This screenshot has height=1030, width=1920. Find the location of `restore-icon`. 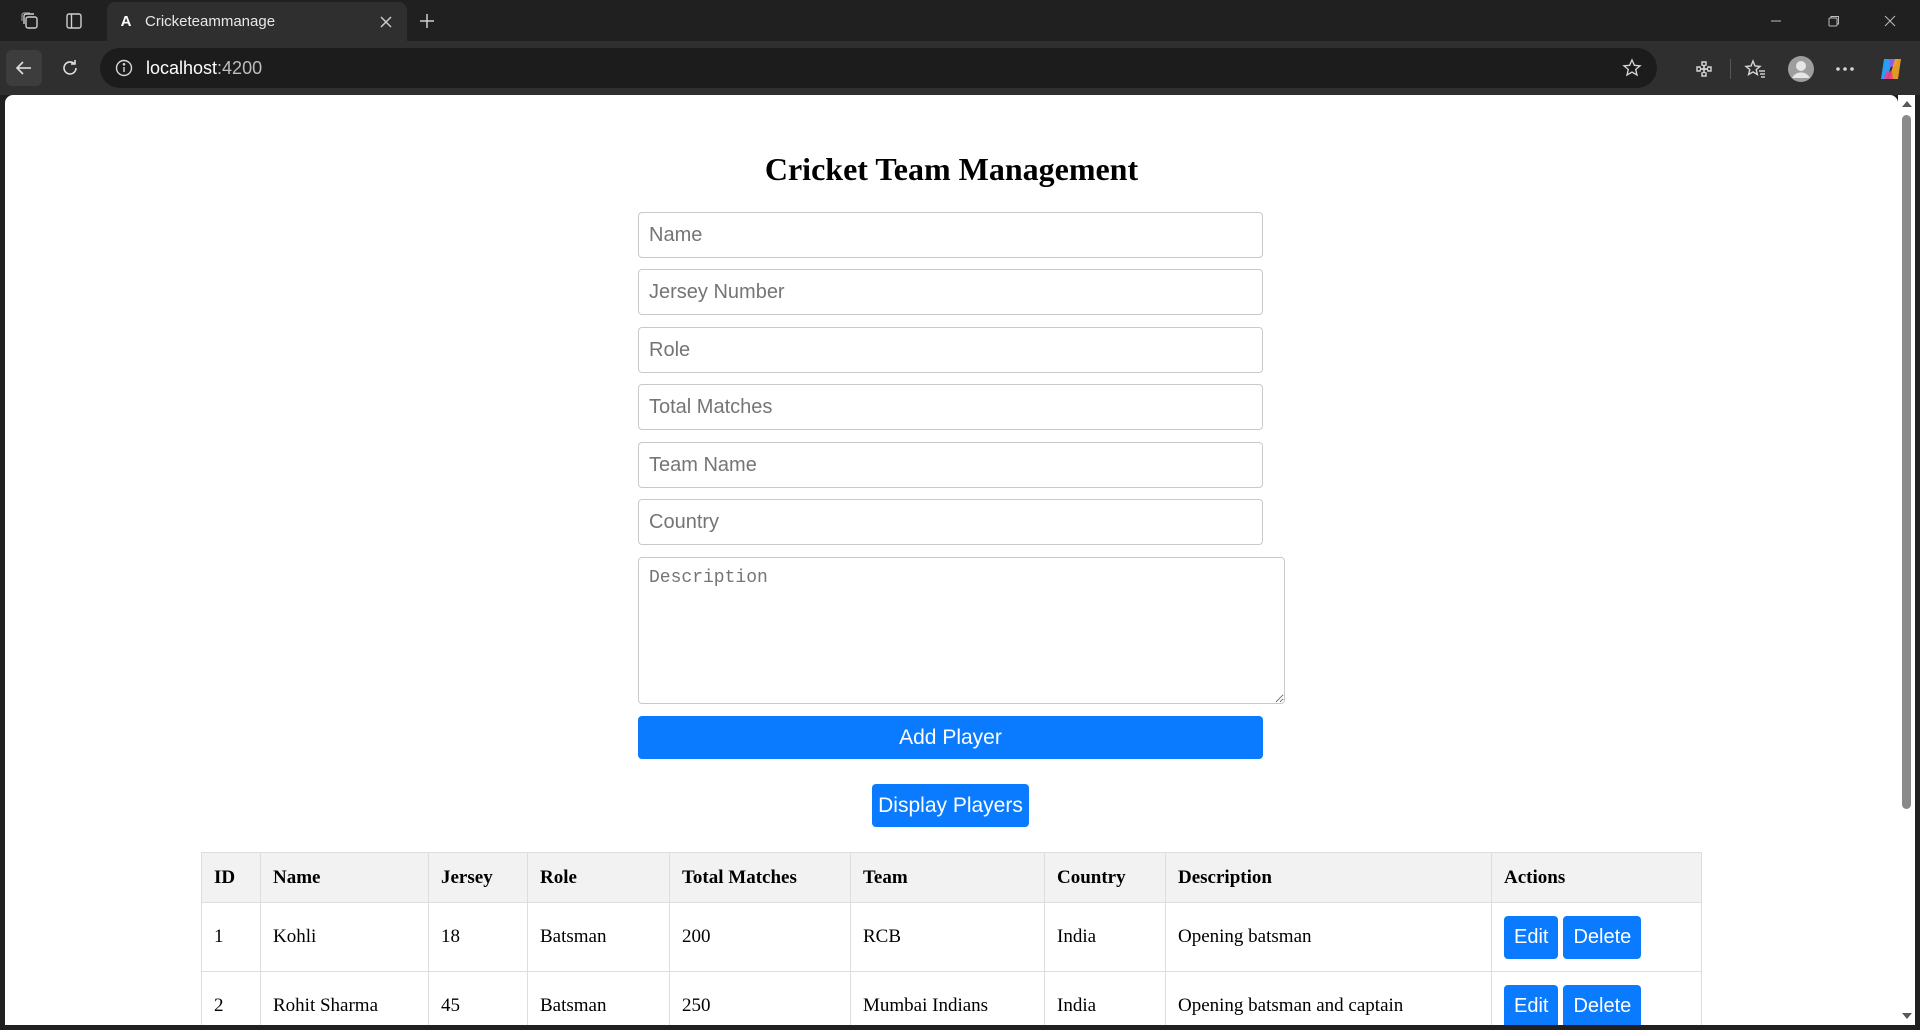

restore-icon is located at coordinates (1834, 21).